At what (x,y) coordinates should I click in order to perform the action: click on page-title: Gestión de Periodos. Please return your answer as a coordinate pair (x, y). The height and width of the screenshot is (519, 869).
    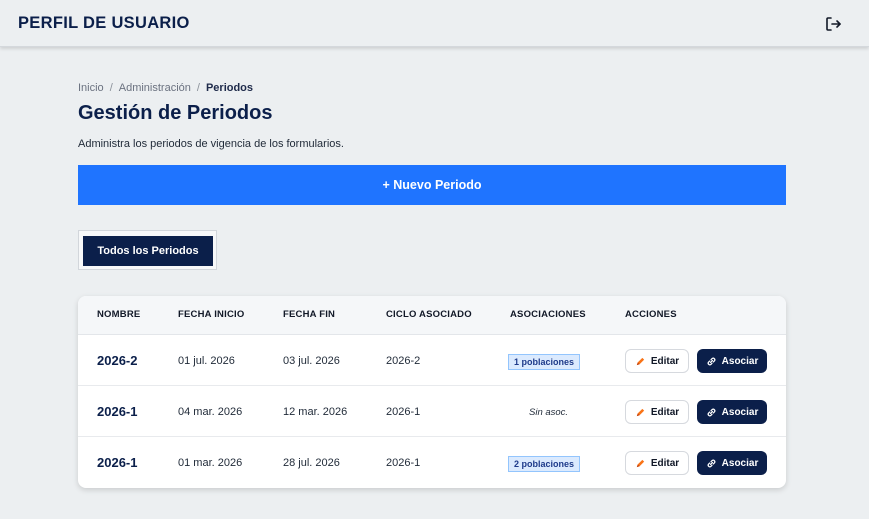
    Looking at the image, I should click on (175, 113).